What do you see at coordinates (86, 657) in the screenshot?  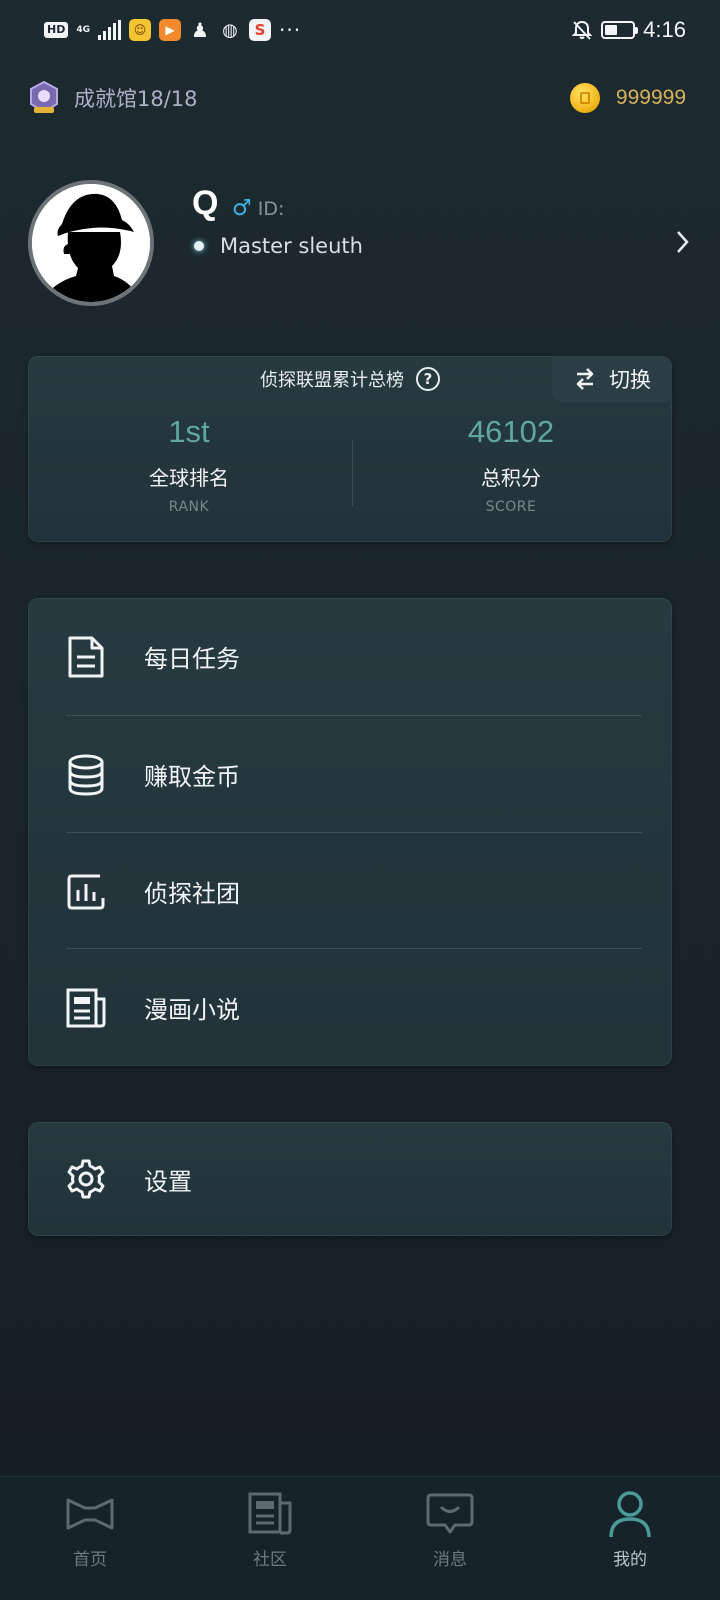 I see `document-icon` at bounding box center [86, 657].